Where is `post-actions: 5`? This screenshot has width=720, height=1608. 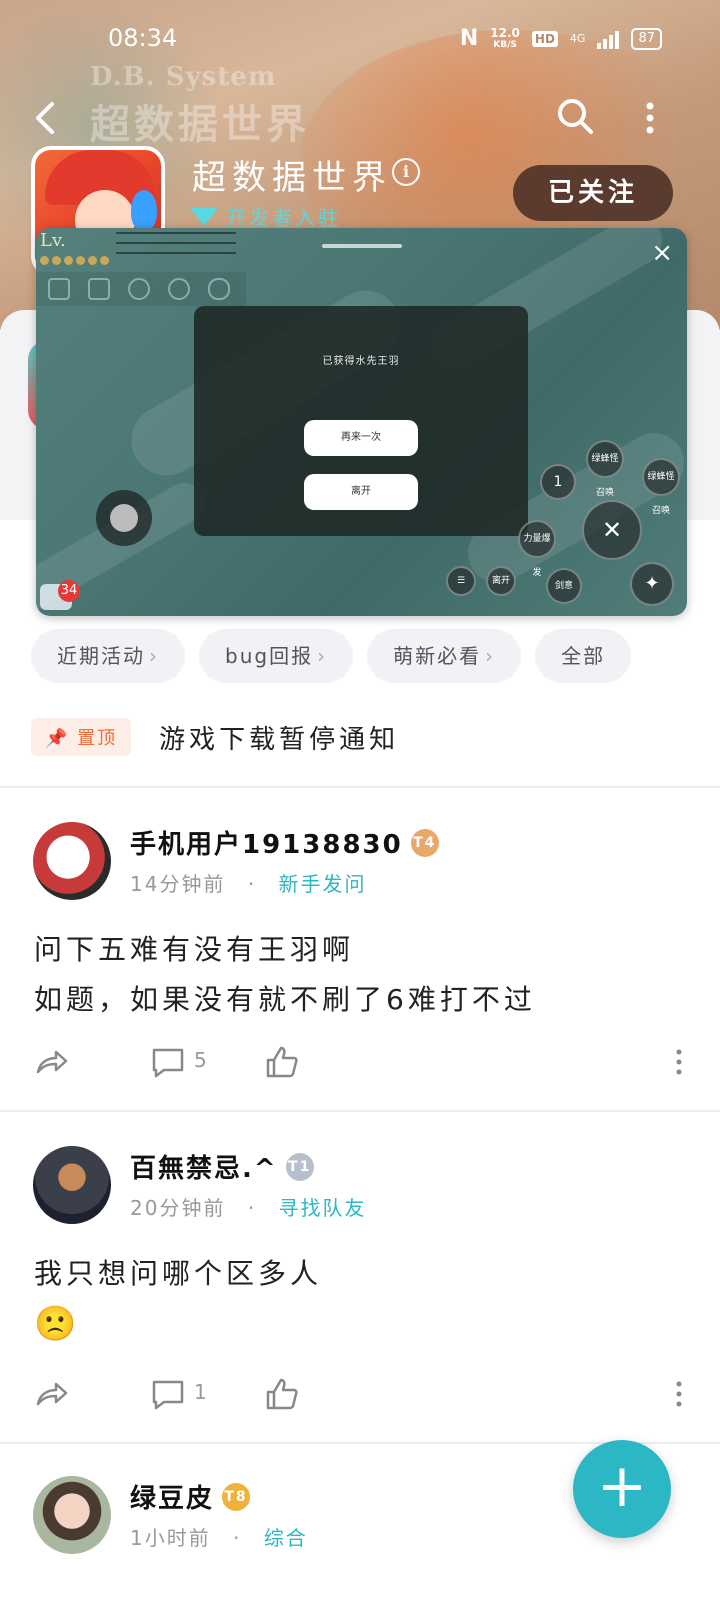 post-actions: 5 is located at coordinates (359, 1064).